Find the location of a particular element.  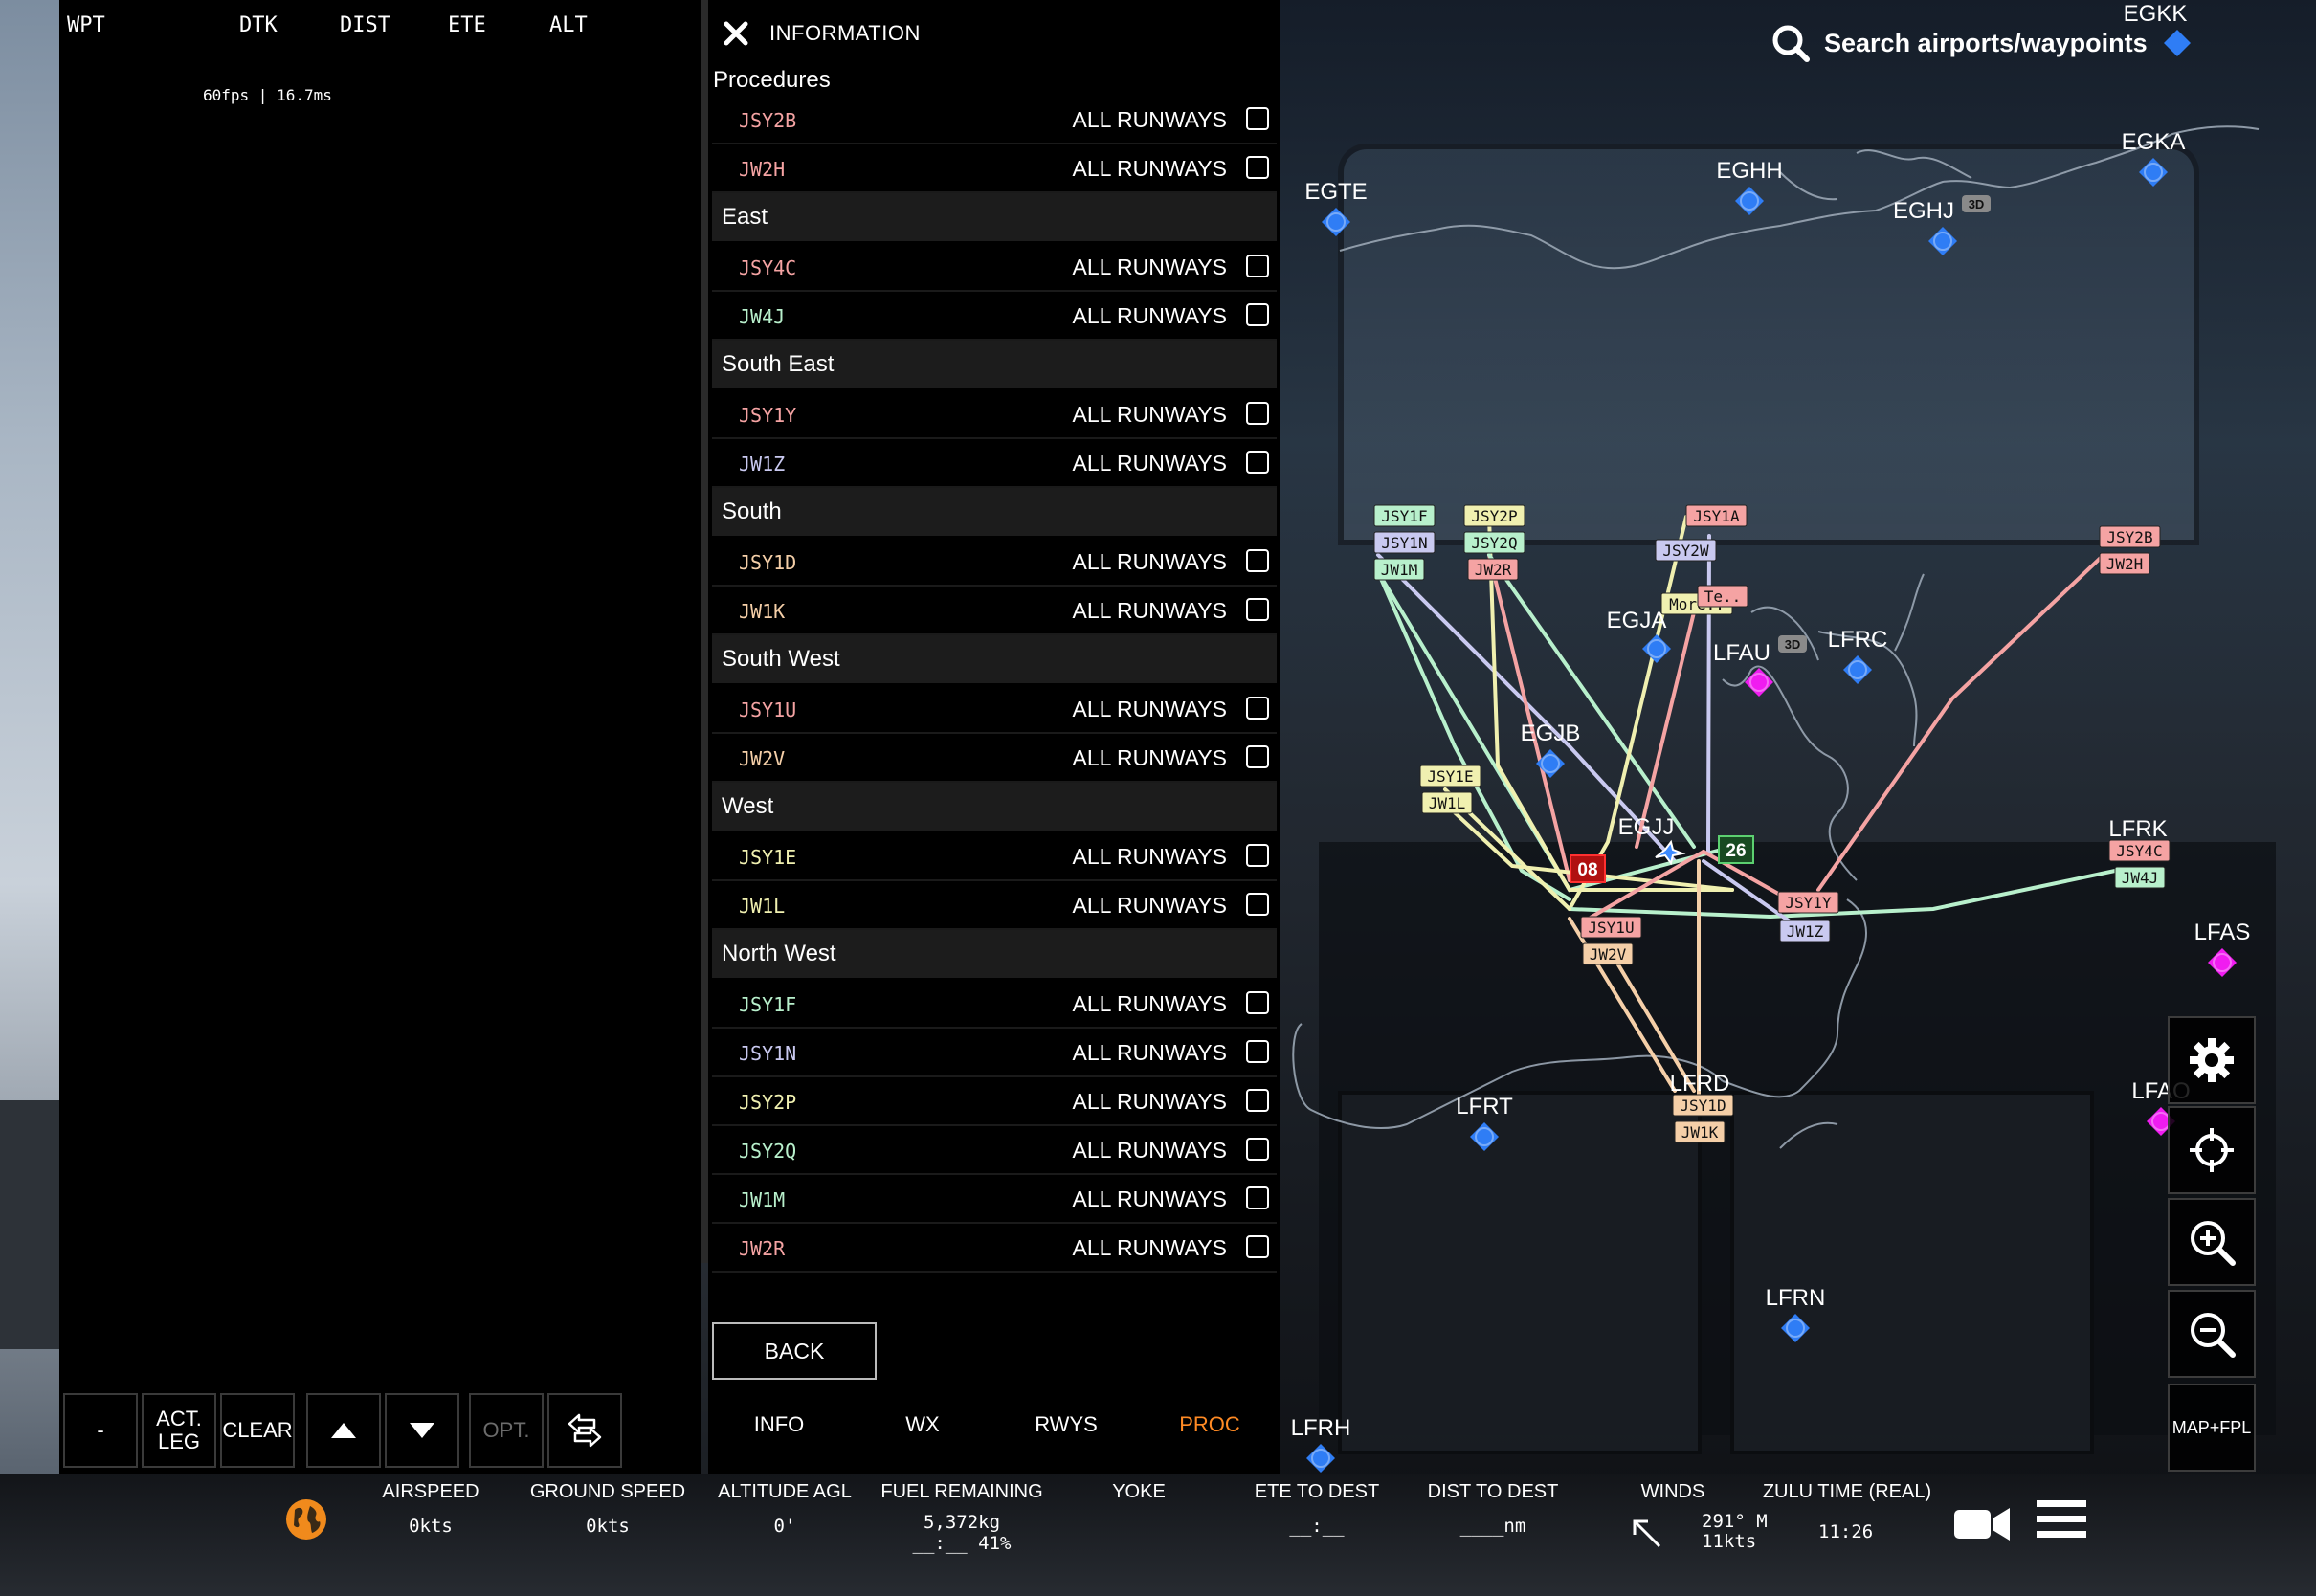

route-tag: JSY2Q is located at coordinates (1494, 543).